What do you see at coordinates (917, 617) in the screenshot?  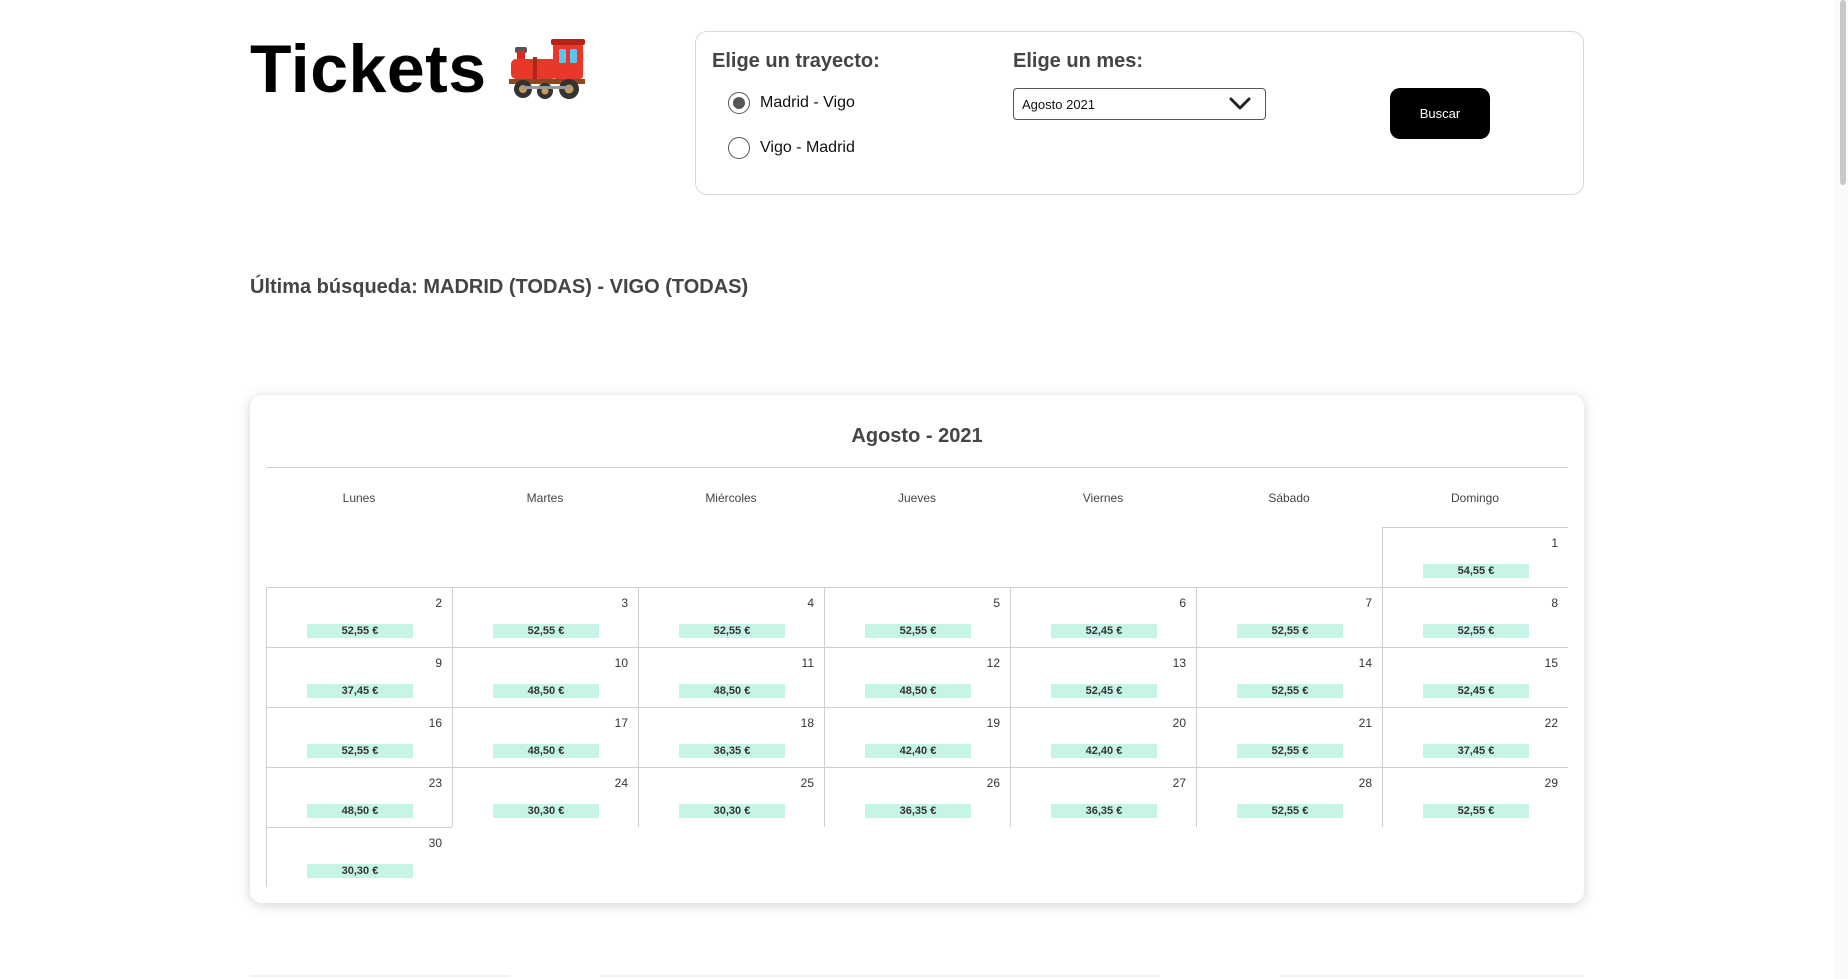 I see `calendar-day-cell: 5 52,55 €` at bounding box center [917, 617].